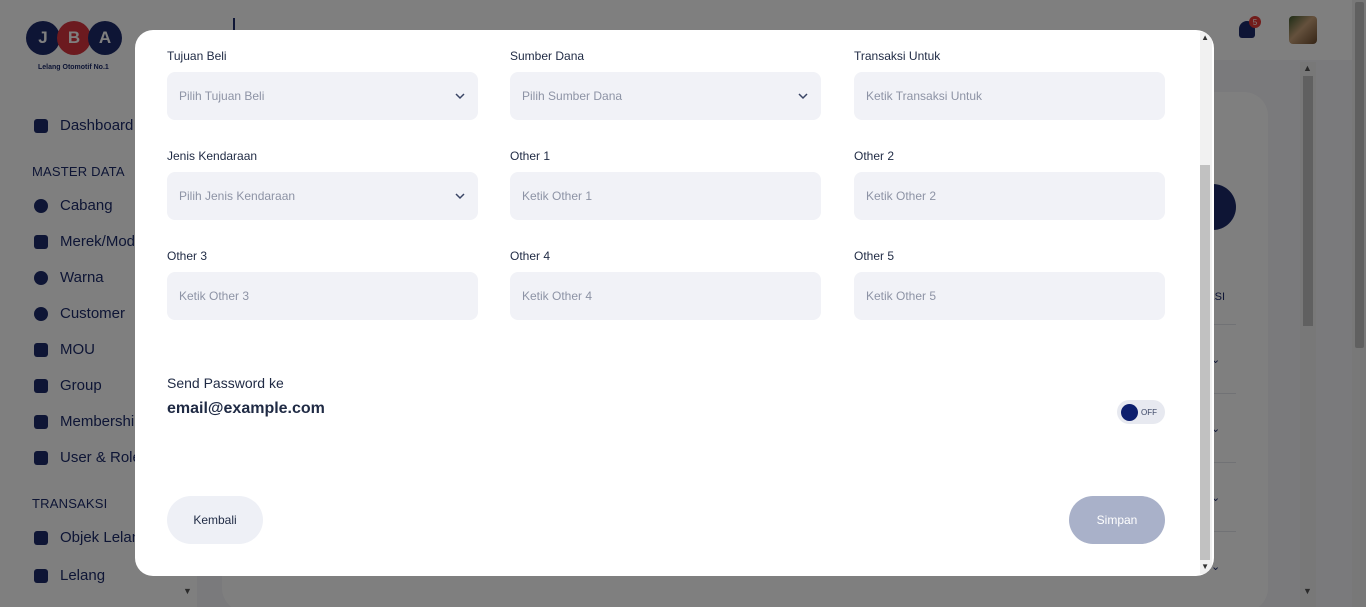  What do you see at coordinates (187, 256) in the screenshot?
I see `field-label-other-3: Other 3` at bounding box center [187, 256].